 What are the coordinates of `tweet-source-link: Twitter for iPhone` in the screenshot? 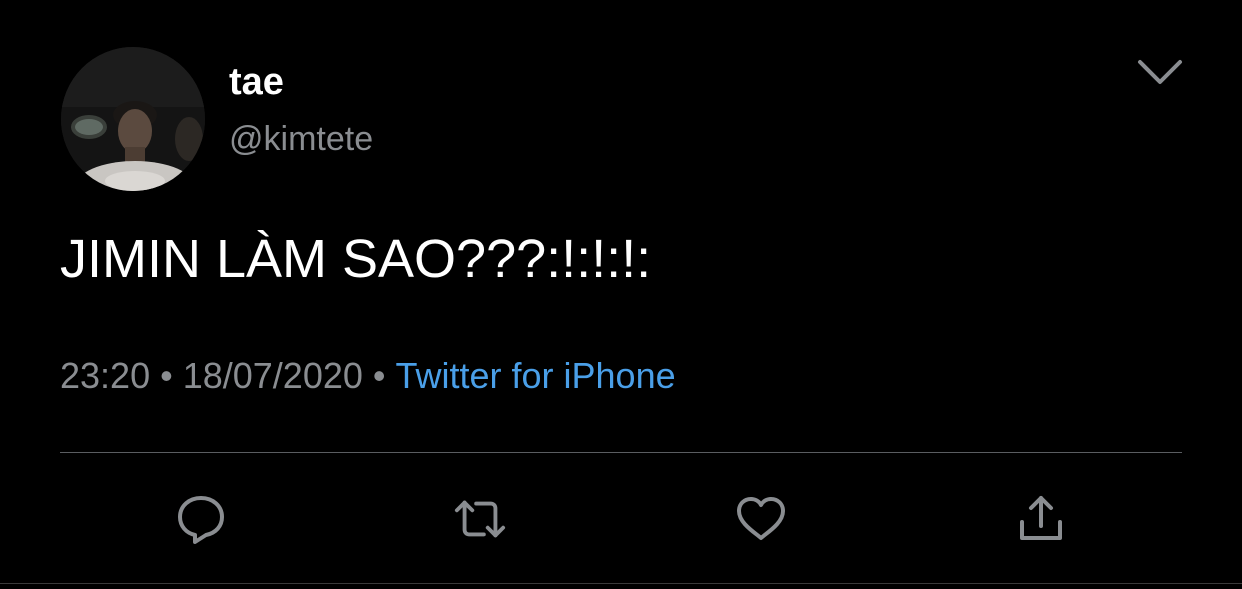 It's located at (536, 375).